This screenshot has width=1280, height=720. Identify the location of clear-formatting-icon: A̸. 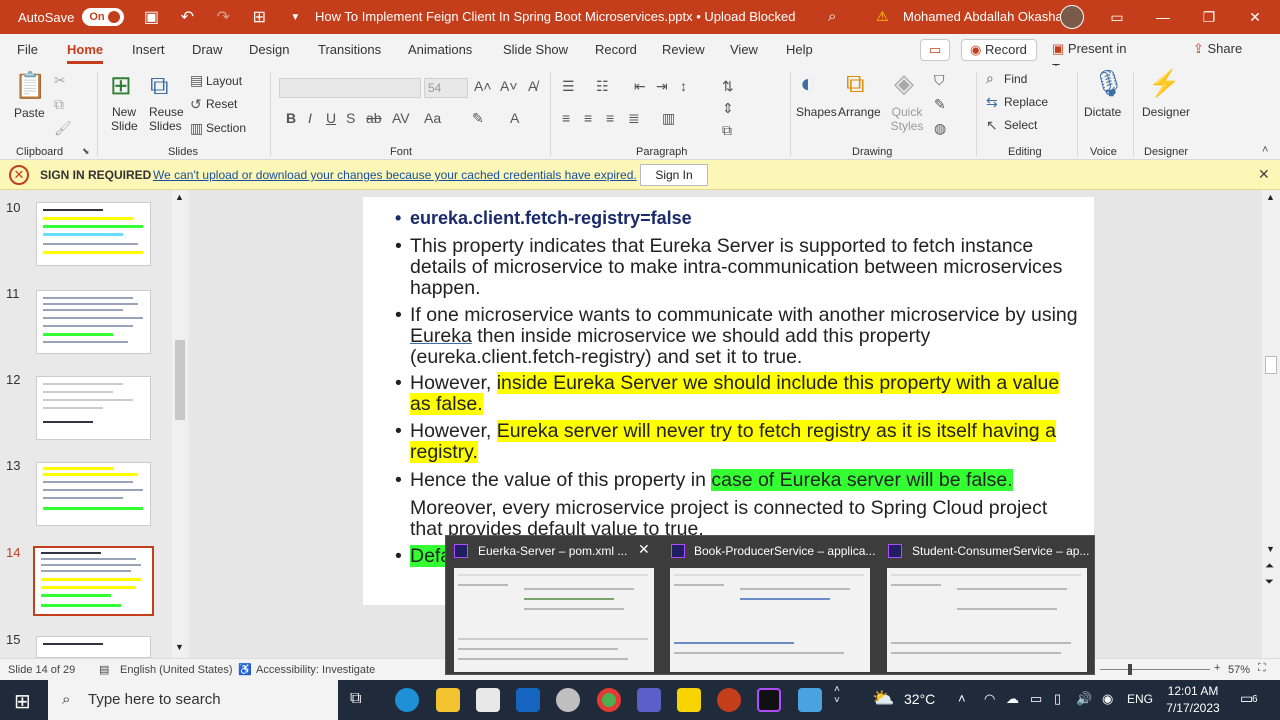
(532, 86).